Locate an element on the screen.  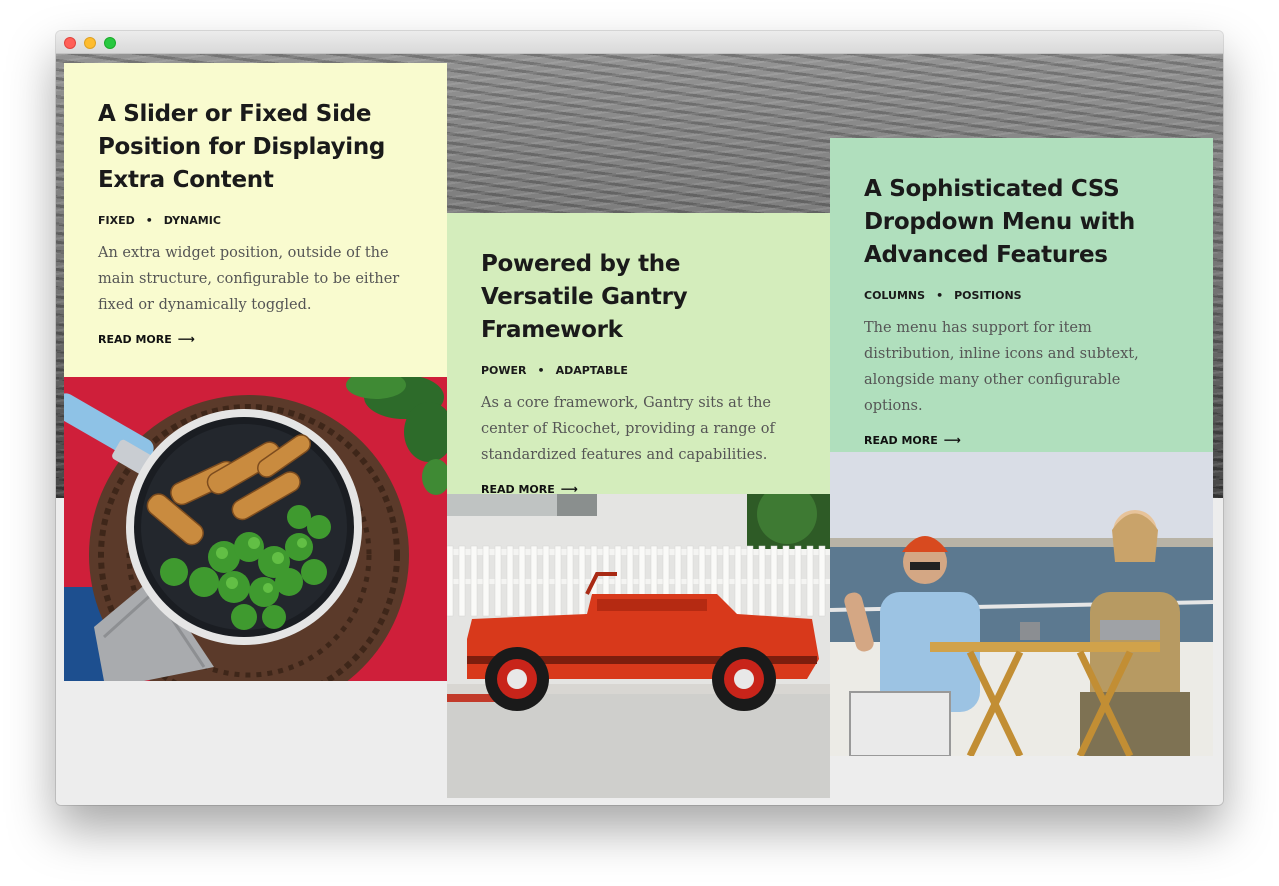
pan-illustration is located at coordinates (255, 529).